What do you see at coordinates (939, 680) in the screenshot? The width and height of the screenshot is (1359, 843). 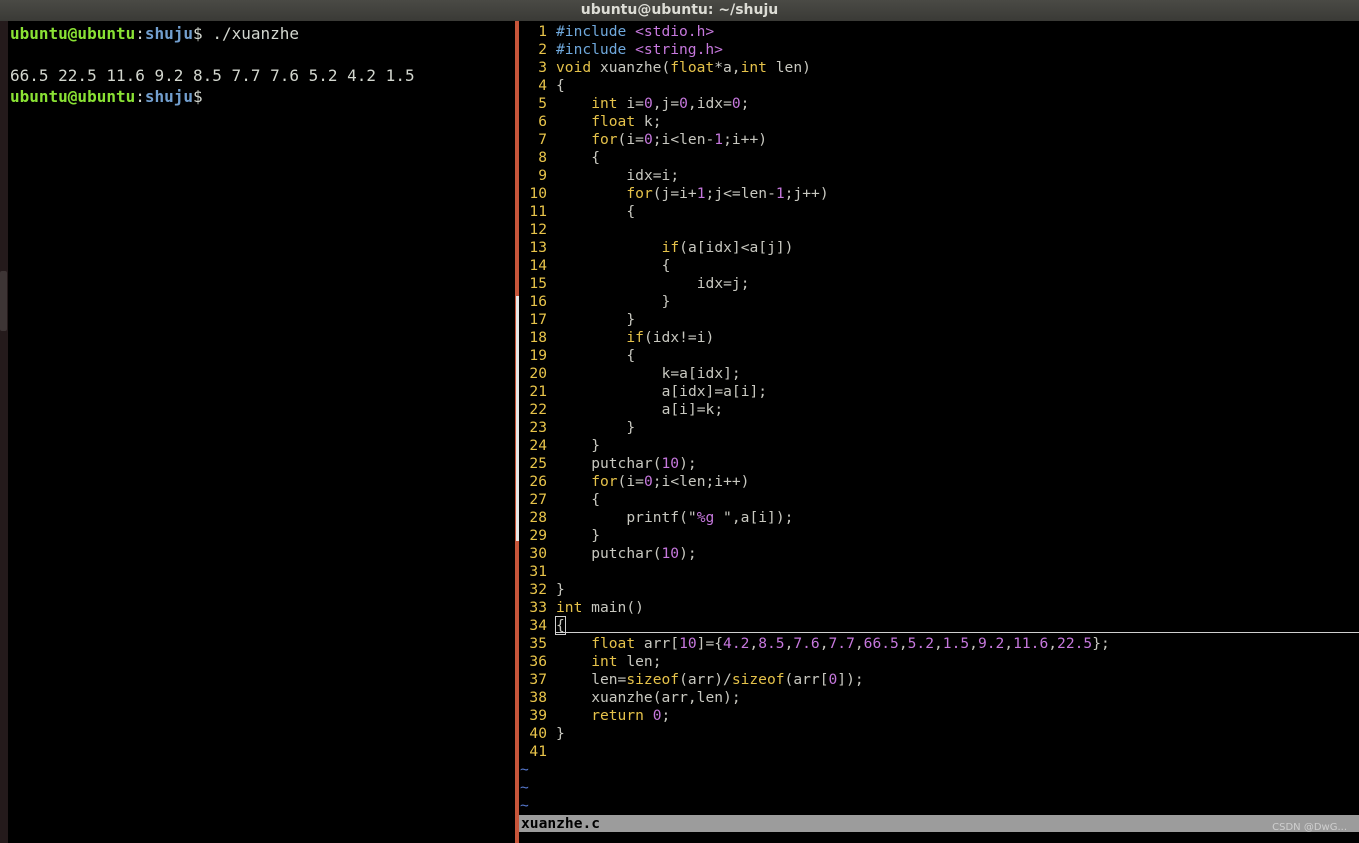 I see `code-line: 37 len=sizeof(arr)/sizeof(arr[0]);` at bounding box center [939, 680].